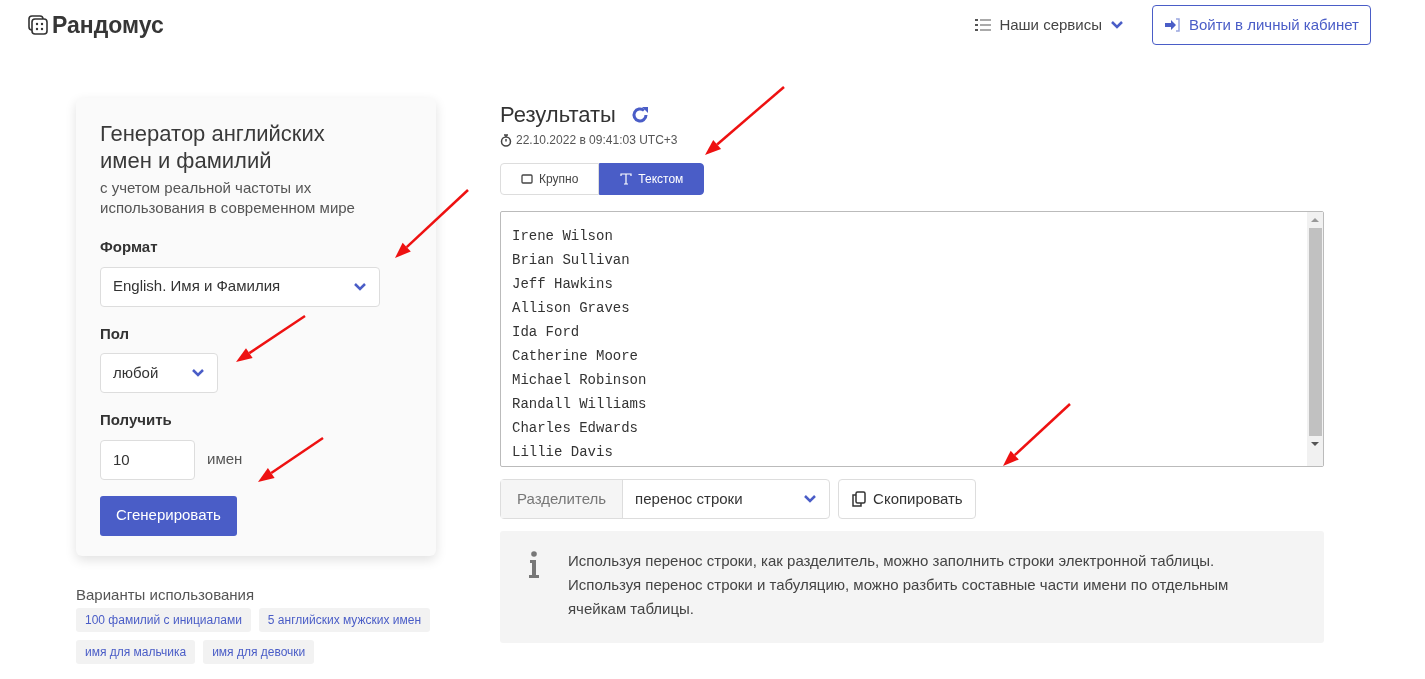  I want to click on generator-subtitle: с учетом реальной частоты их использования в современном мире, so click(228, 198).